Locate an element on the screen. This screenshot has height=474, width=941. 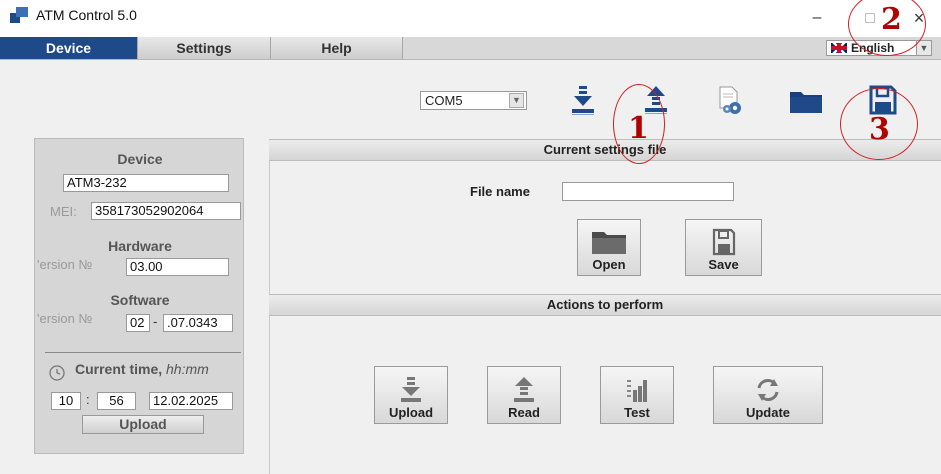
clock-icon is located at coordinates (57, 375).